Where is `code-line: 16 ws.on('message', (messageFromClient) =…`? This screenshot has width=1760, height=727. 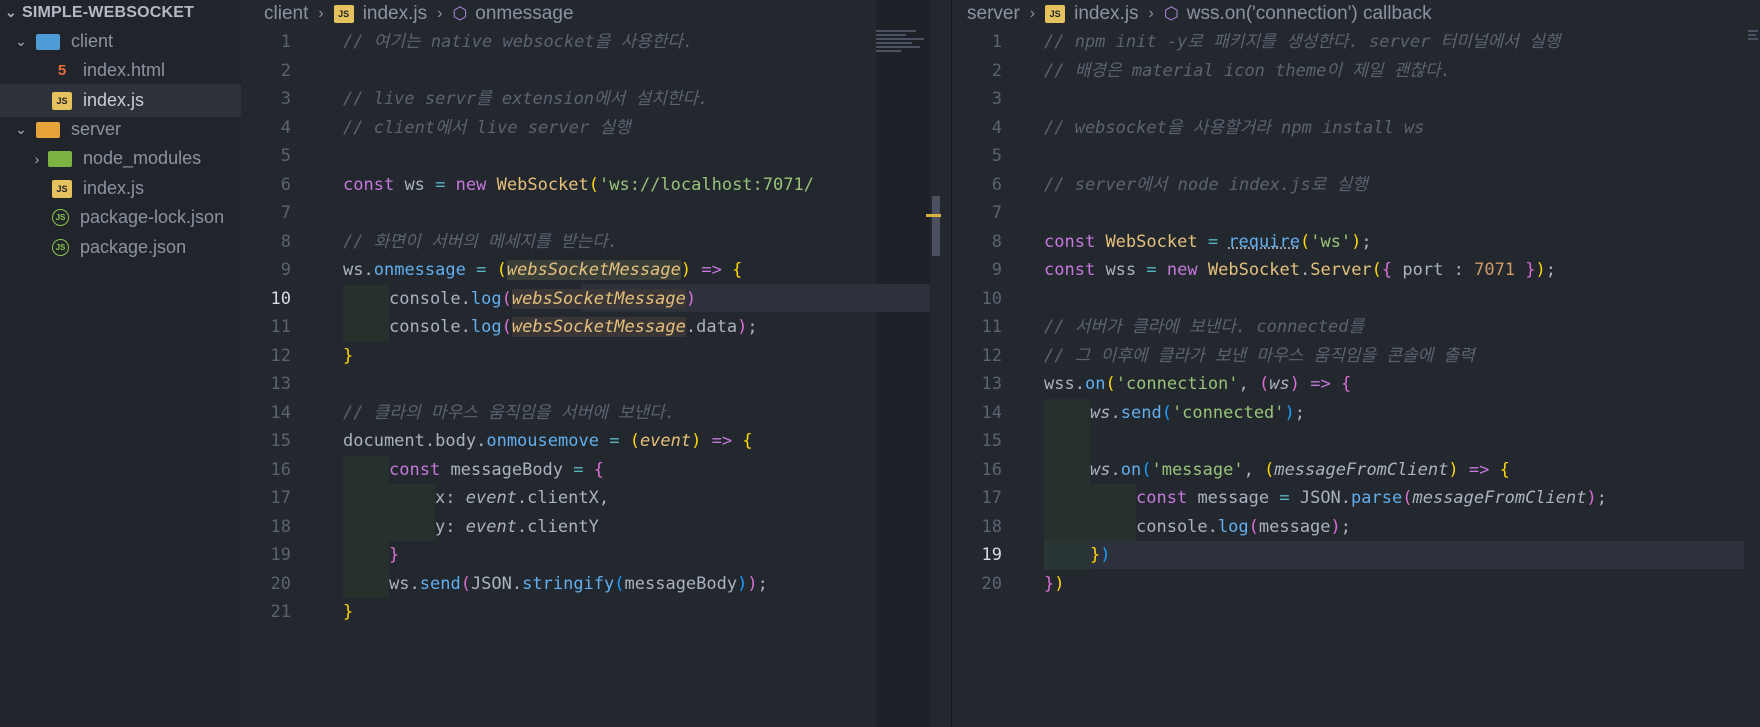
code-line: 16 ws.on('message', (messageFromClient) =… is located at coordinates (1352, 469).